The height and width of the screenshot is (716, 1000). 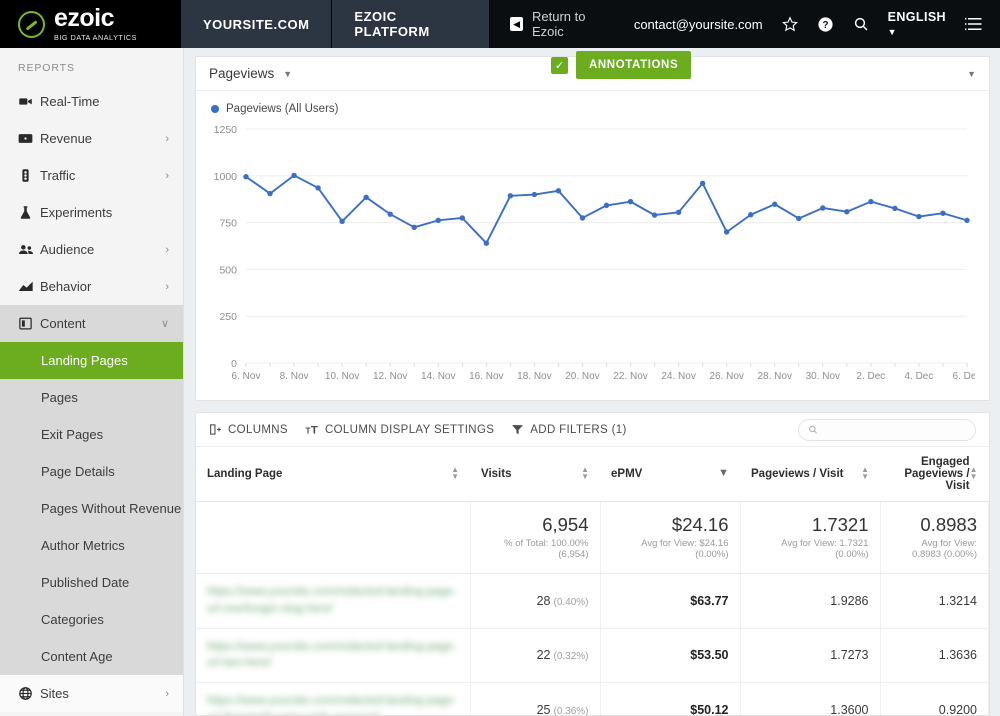 What do you see at coordinates (91, 582) in the screenshot?
I see `sidebar-item-published-date: Published Date` at bounding box center [91, 582].